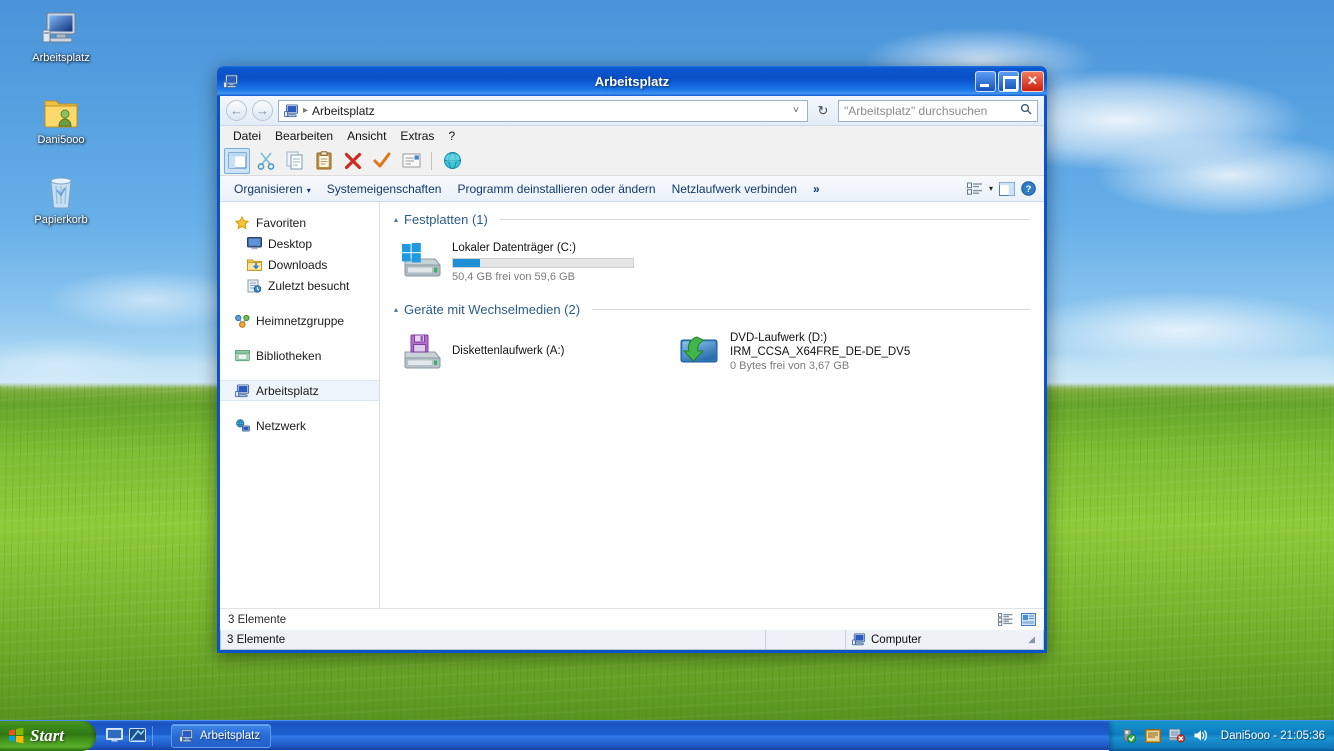 Image resolution: width=1334 pixels, height=751 pixels. I want to click on clock: Dani5ooo - 21:05:36, so click(1273, 736).